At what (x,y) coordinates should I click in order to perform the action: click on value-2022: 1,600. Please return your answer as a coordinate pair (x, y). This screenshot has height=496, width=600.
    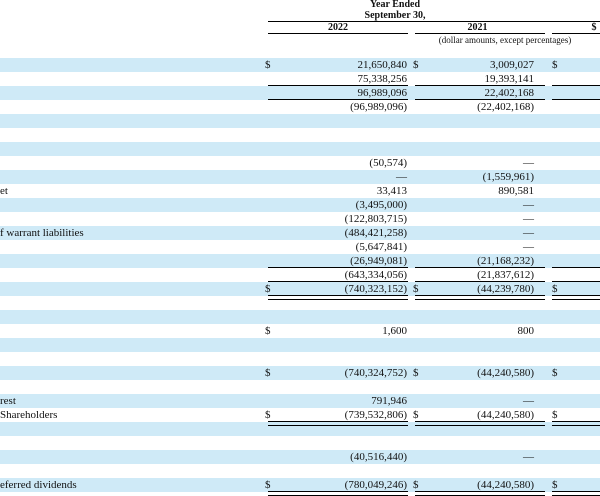
    Looking at the image, I should click on (394, 331).